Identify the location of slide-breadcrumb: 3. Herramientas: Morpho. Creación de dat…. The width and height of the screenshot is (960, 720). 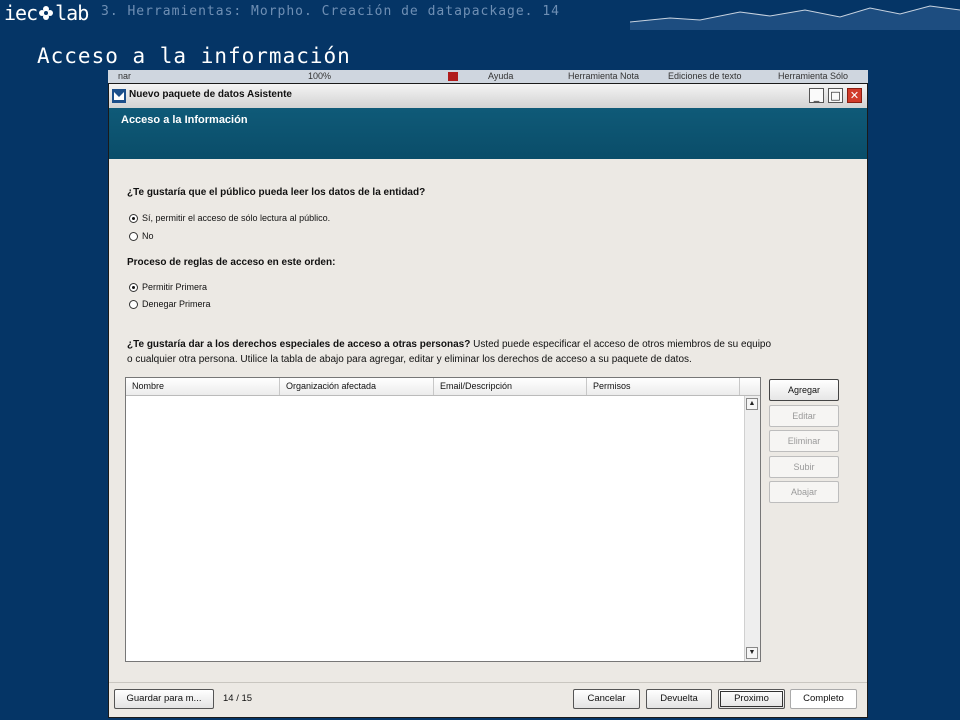
(330, 11).